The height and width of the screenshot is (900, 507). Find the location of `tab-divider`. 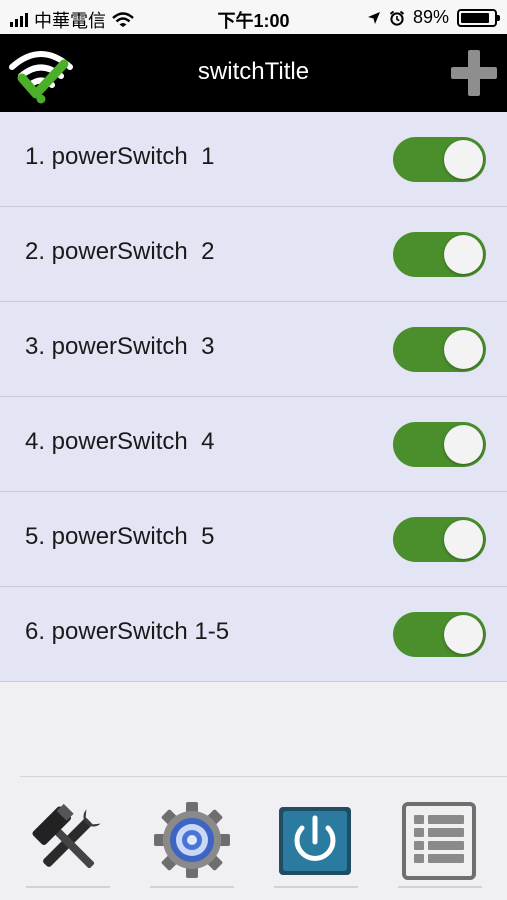

tab-divider is located at coordinates (263, 776).